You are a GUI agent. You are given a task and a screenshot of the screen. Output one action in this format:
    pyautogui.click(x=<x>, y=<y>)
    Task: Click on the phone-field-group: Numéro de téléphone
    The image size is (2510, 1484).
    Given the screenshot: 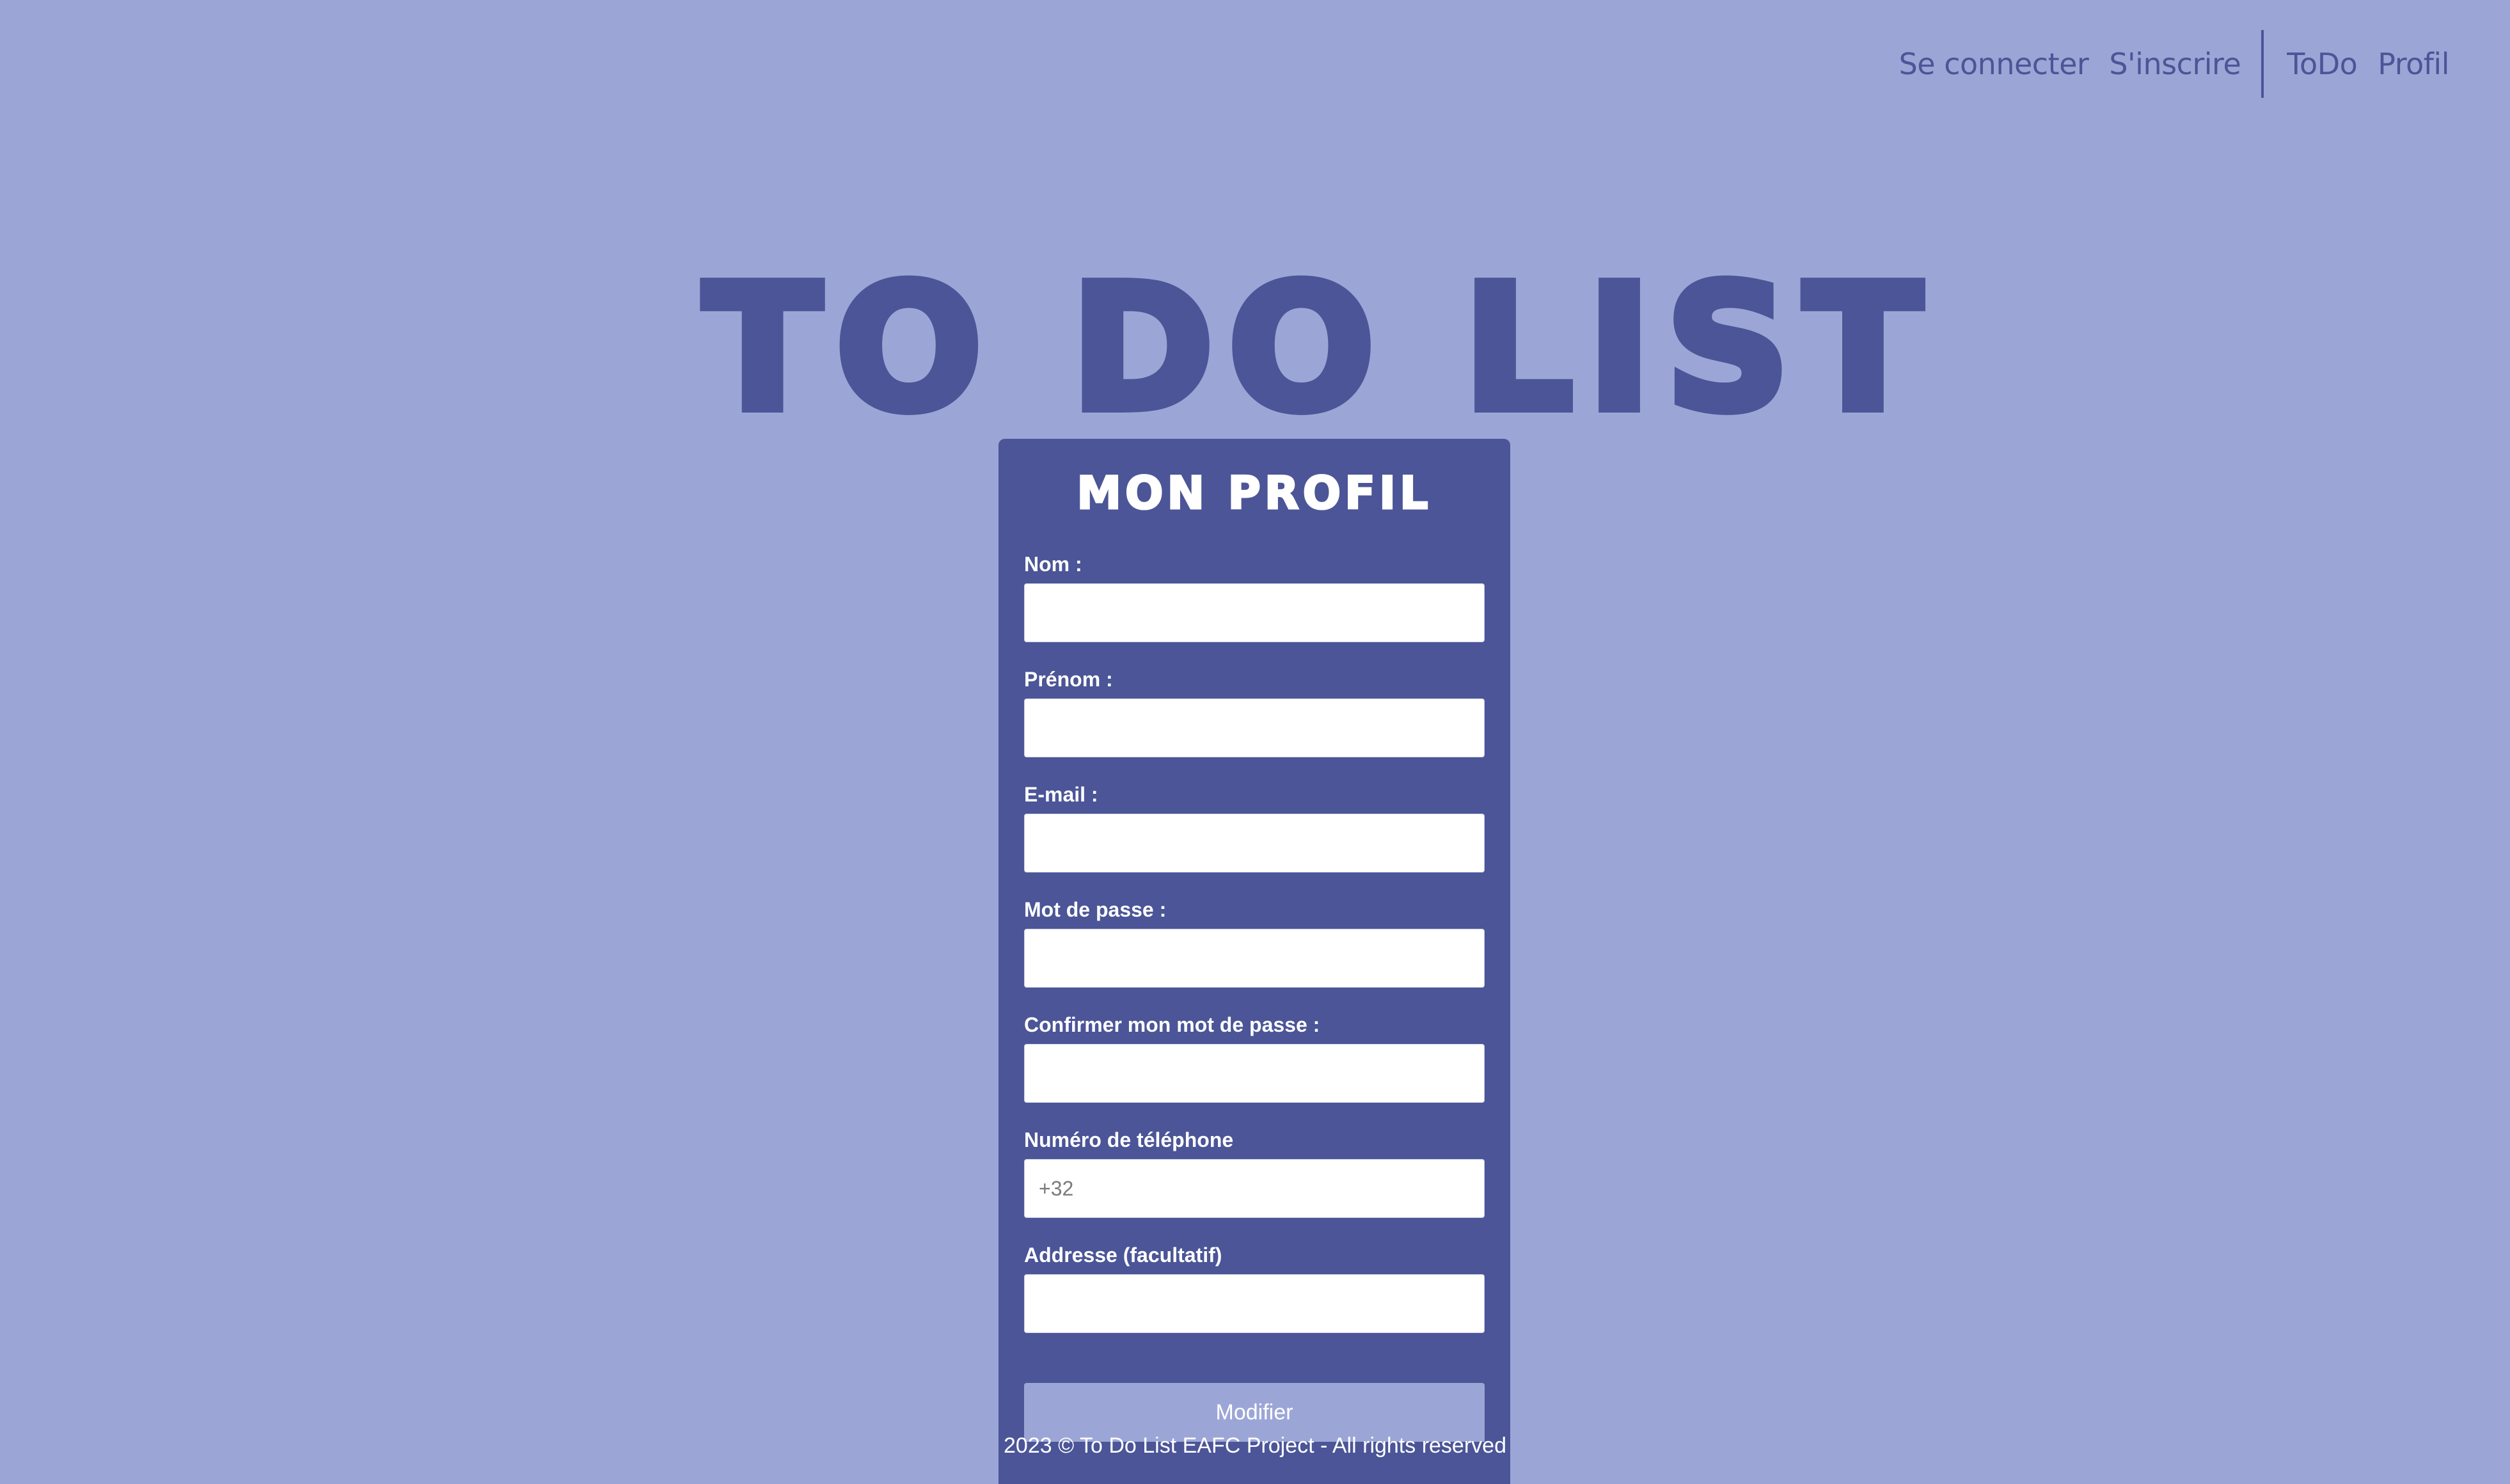 What is the action you would take?
    pyautogui.click(x=1254, y=1172)
    